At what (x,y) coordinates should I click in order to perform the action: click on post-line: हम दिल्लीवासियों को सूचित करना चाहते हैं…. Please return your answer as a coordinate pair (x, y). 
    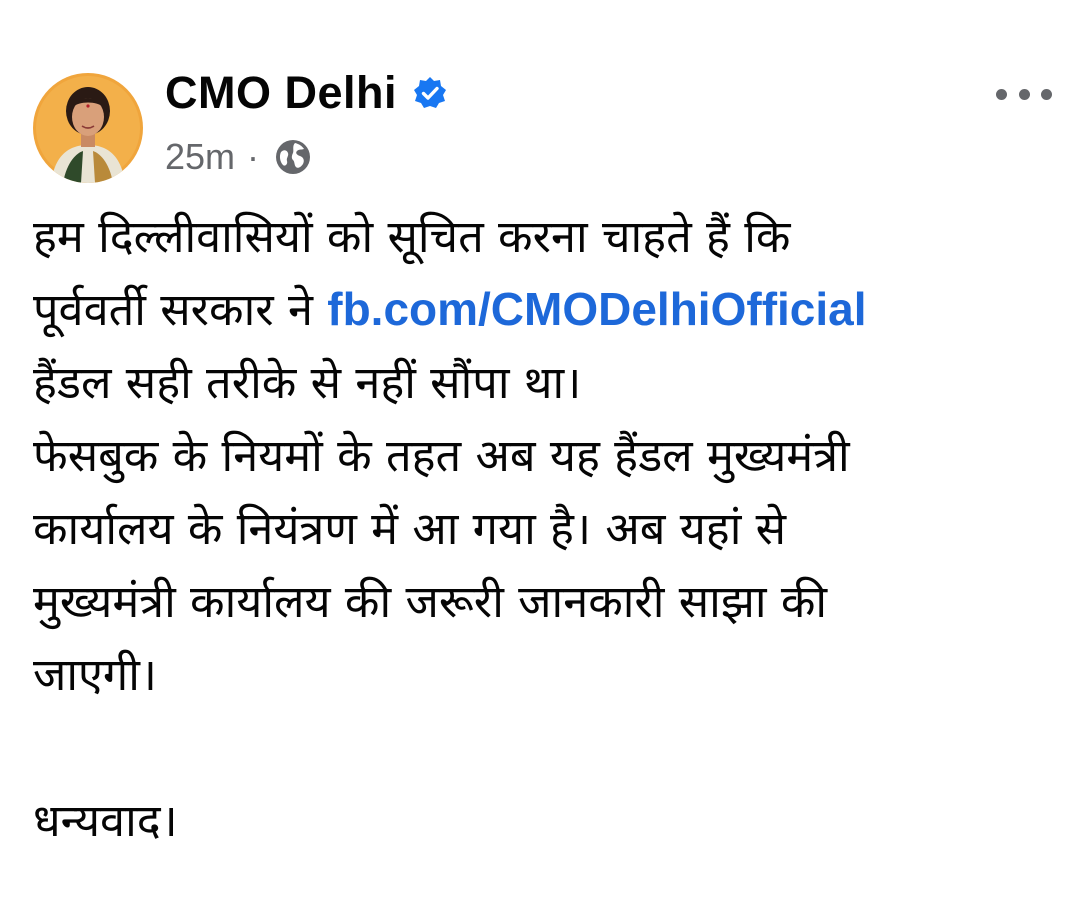
    Looking at the image, I should click on (412, 236).